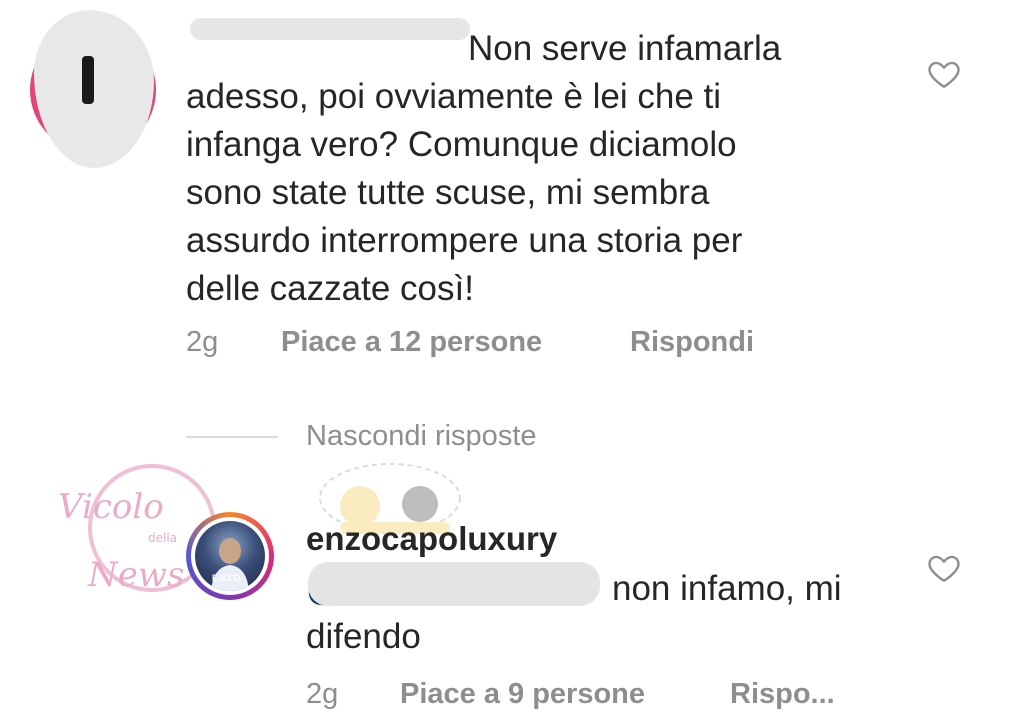  What do you see at coordinates (421, 436) in the screenshot?
I see `hide-replies-button: Nascondi risposte` at bounding box center [421, 436].